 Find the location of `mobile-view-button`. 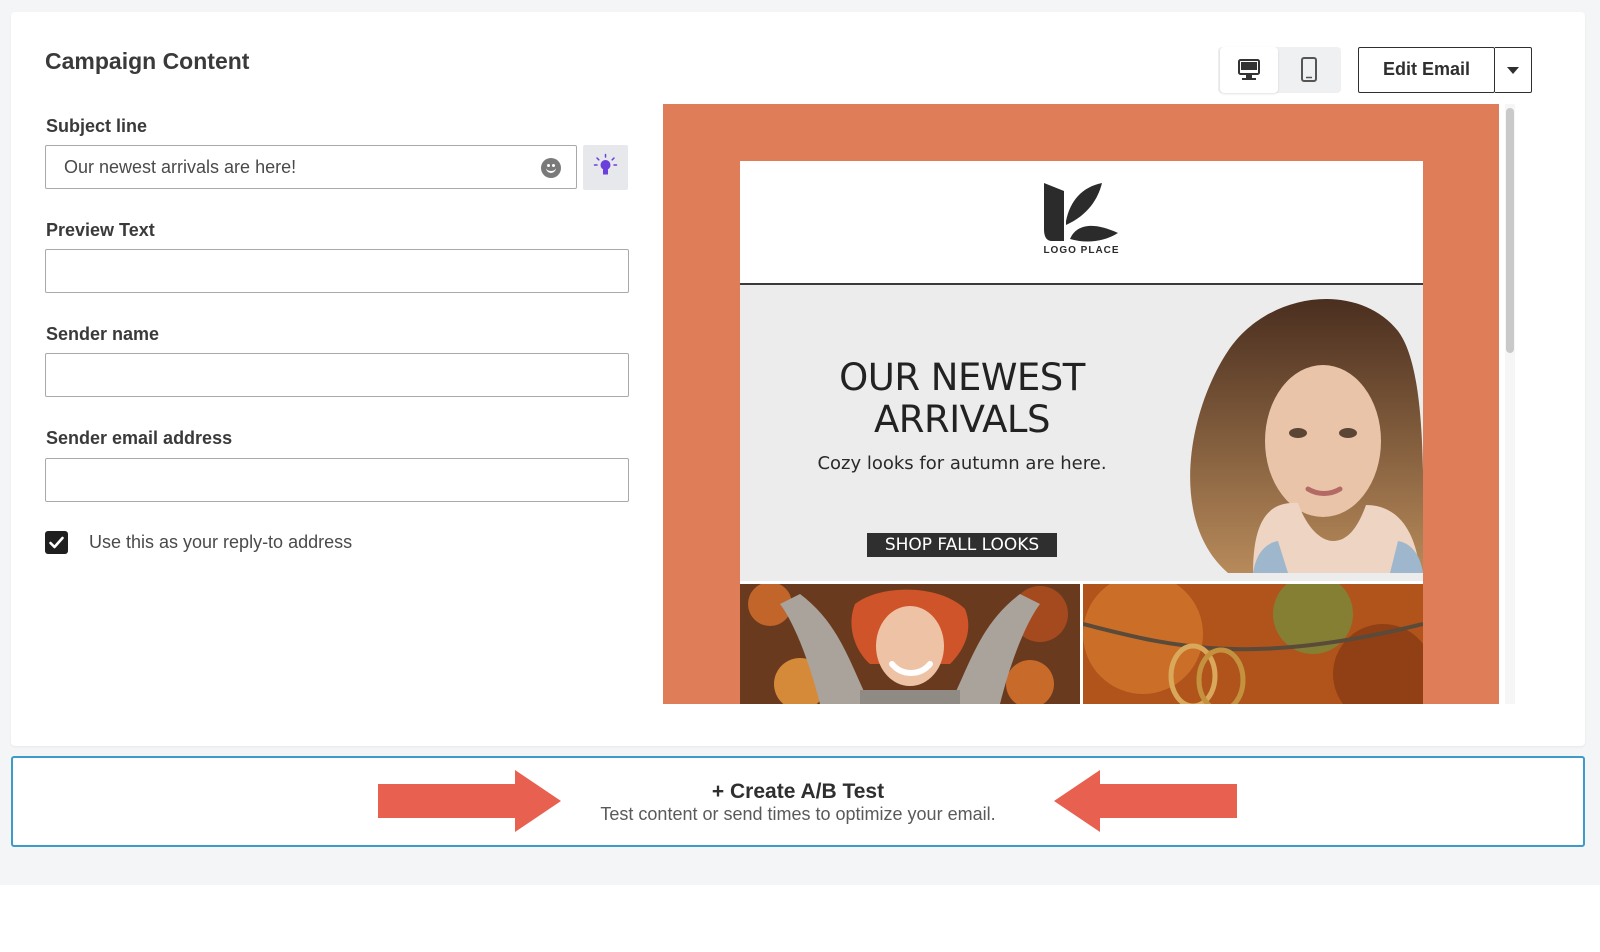

mobile-view-button is located at coordinates (1309, 70).